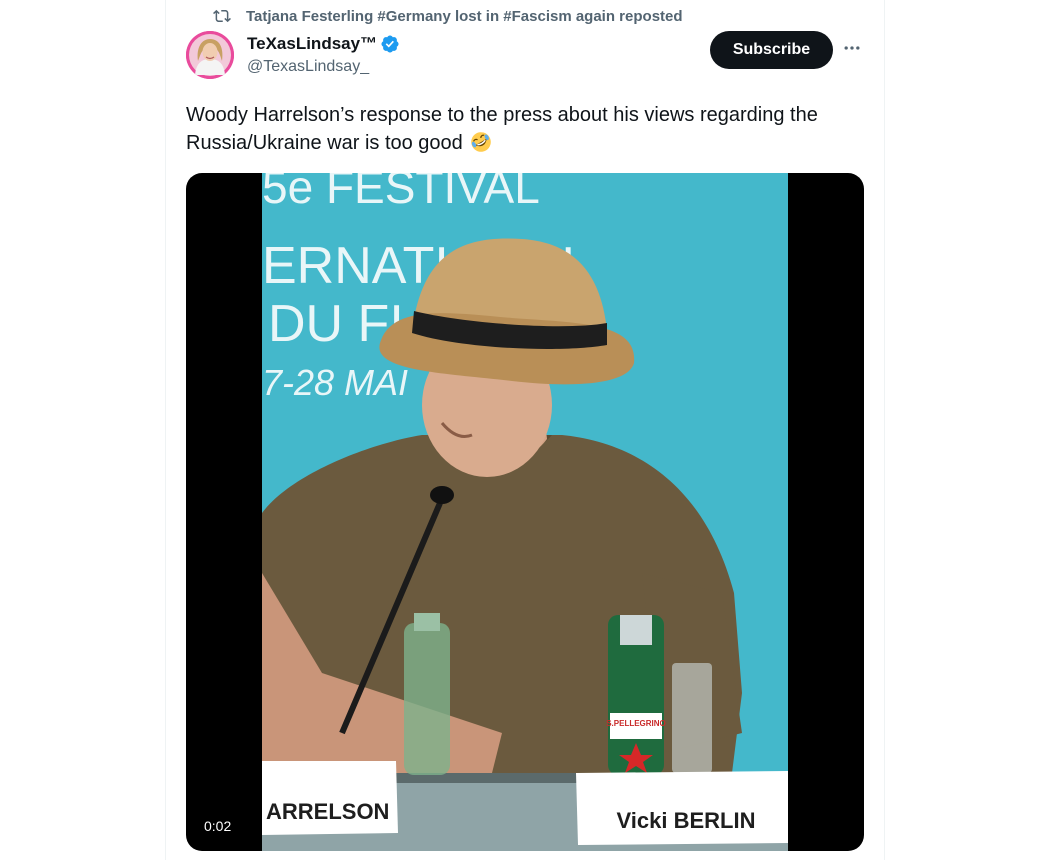  I want to click on display-name: TeXasLindsay™, so click(312, 44).